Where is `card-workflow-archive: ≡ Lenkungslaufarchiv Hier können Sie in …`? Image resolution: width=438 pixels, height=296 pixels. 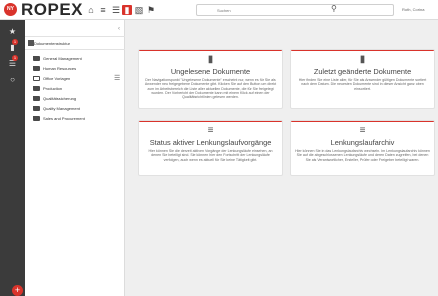 card-workflow-archive: ≡ Lenkungslaufarchiv Hier können Sie in … is located at coordinates (362, 148).